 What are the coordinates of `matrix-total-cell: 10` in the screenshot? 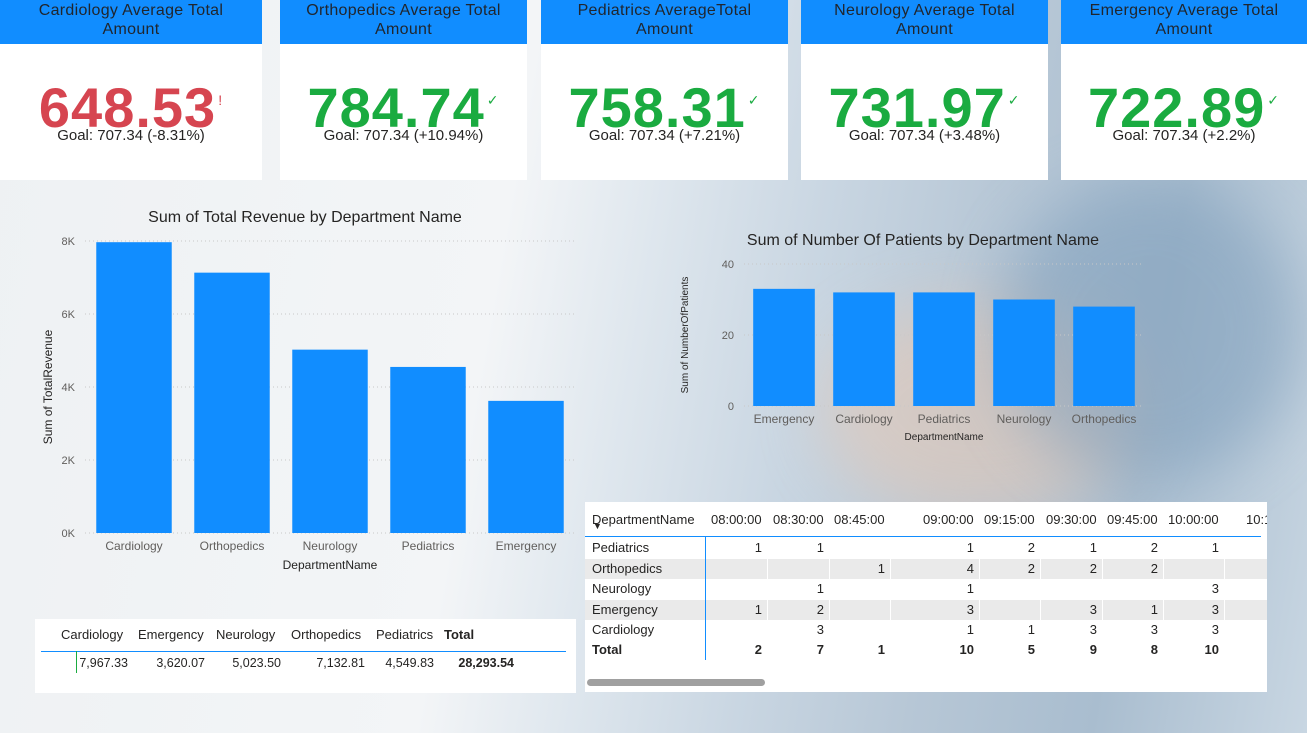 It's located at (966, 649).